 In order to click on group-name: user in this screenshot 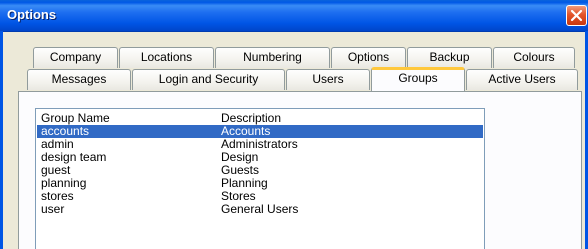, I will do `click(53, 209)`.